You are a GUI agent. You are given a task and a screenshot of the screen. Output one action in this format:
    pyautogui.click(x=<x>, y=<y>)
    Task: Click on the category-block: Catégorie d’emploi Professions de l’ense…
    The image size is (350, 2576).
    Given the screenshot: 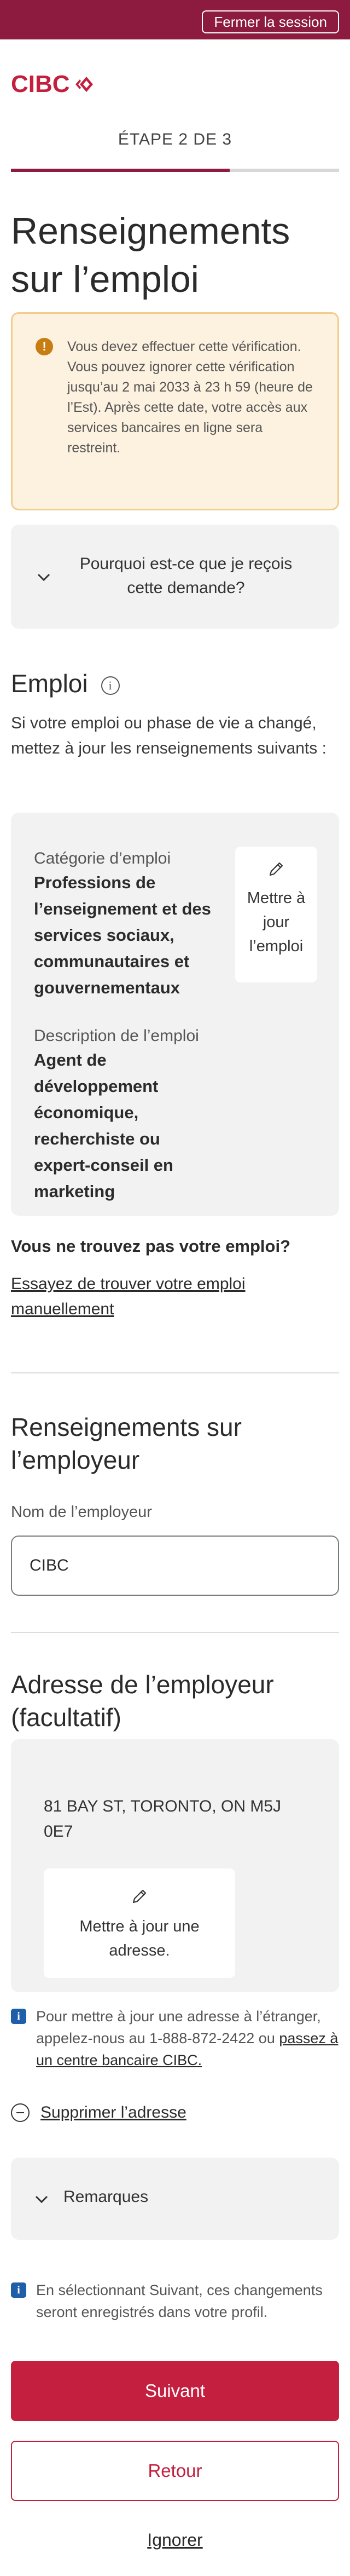 What is the action you would take?
    pyautogui.click(x=127, y=924)
    